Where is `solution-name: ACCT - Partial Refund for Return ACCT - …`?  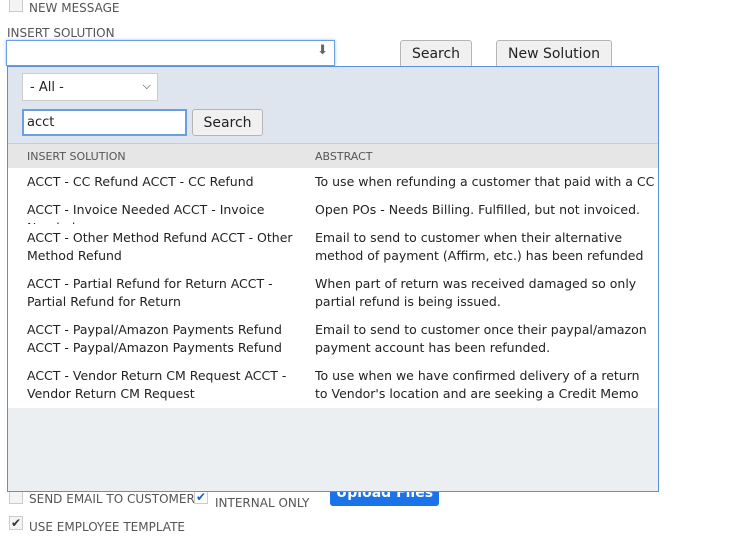 solution-name: ACCT - Partial Refund for Return ACCT - … is located at coordinates (162, 293).